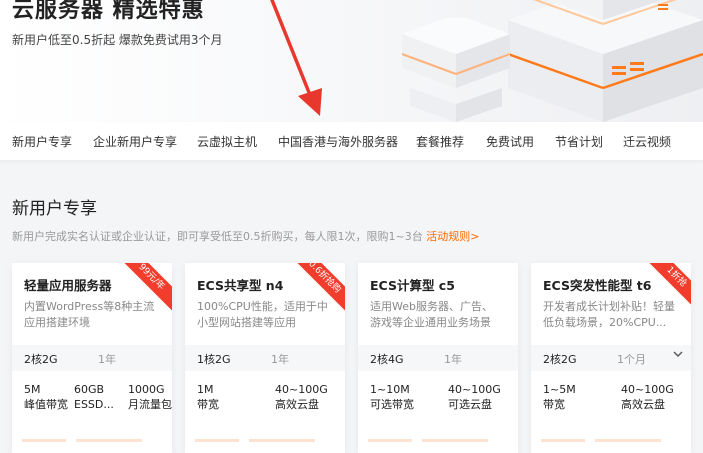 The image size is (703, 453). I want to click on feature-value: 1000G, so click(146, 389).